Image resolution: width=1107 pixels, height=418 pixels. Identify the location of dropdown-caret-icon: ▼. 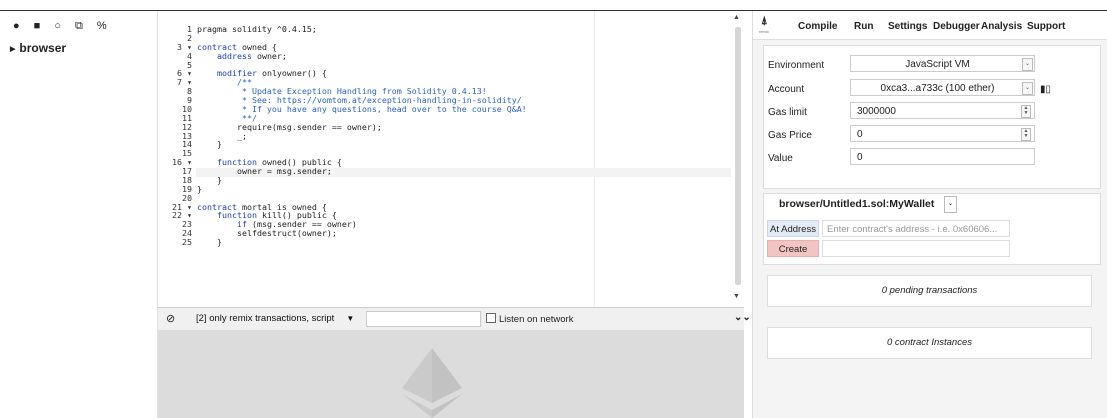
(350, 318).